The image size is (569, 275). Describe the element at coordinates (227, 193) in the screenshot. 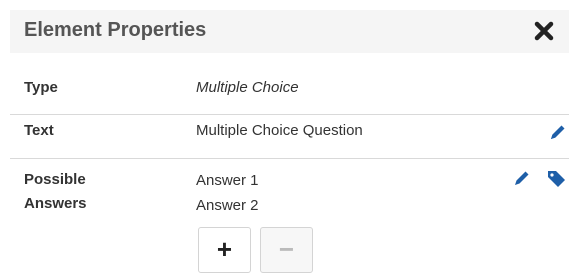

I see `answers-list: Answer 1 Answer 2` at that location.